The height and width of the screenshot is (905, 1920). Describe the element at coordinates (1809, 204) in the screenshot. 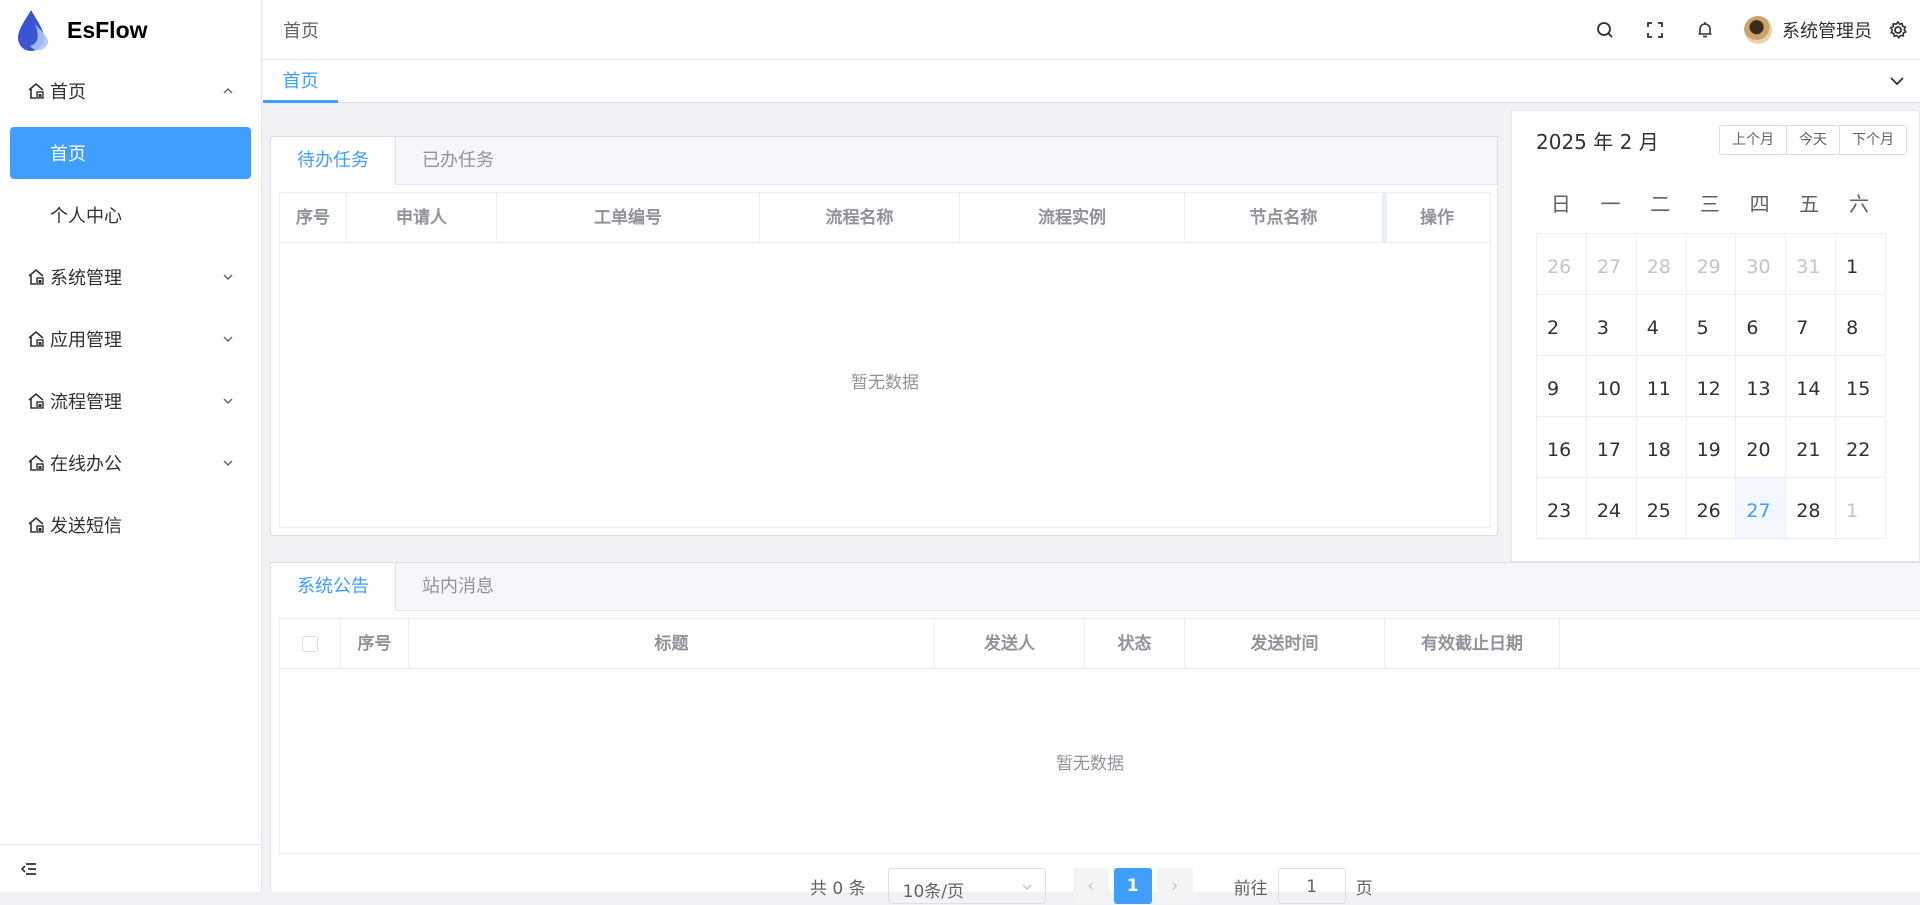

I see `weekday-label: 五` at that location.